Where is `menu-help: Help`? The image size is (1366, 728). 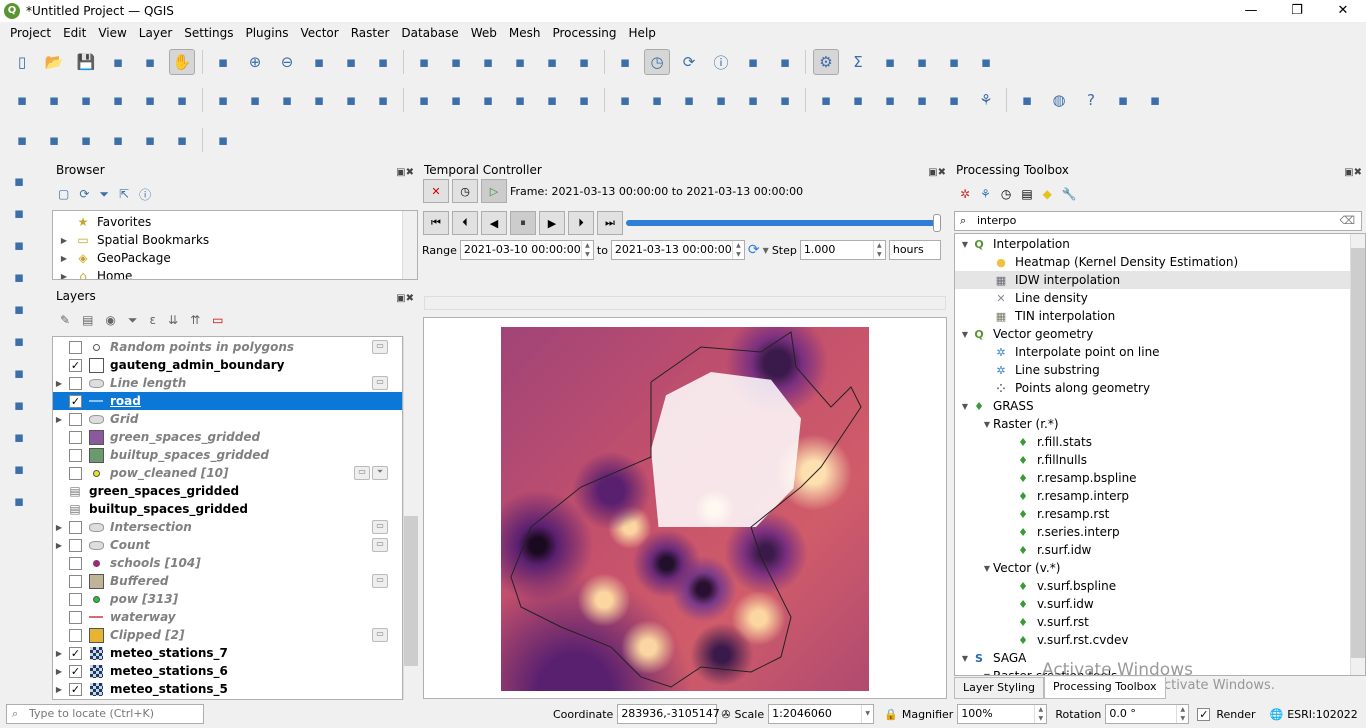
menu-help: Help is located at coordinates (642, 33).